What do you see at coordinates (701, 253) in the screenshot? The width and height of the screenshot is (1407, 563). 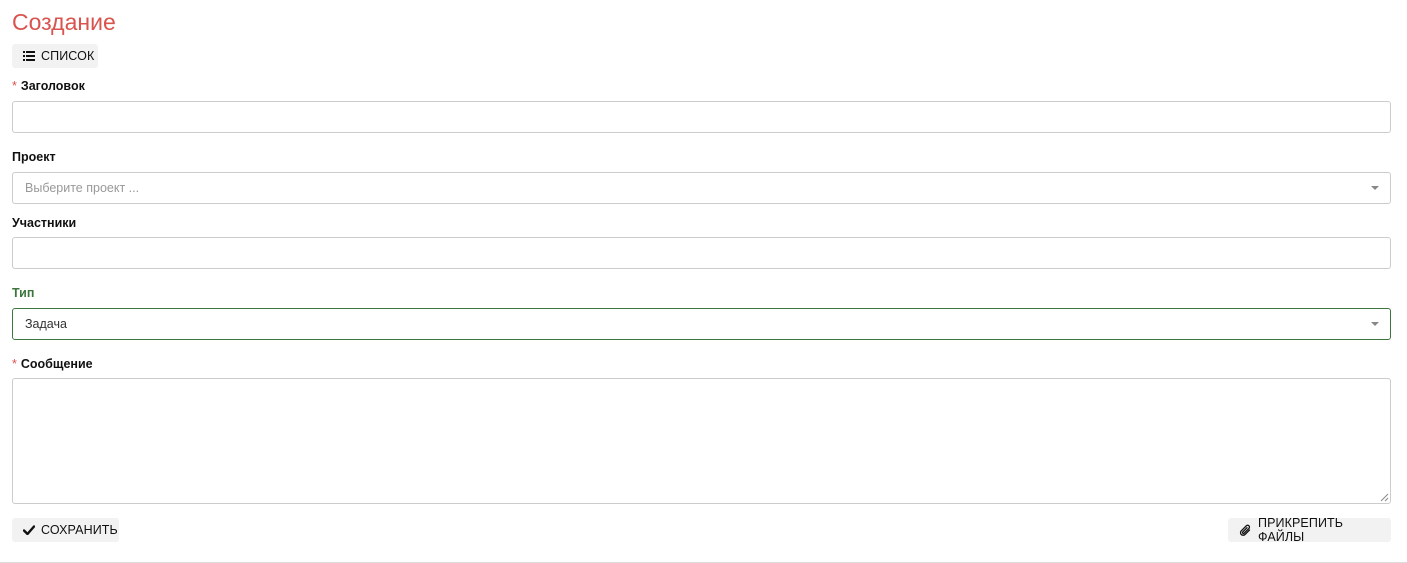 I see `participants-input` at bounding box center [701, 253].